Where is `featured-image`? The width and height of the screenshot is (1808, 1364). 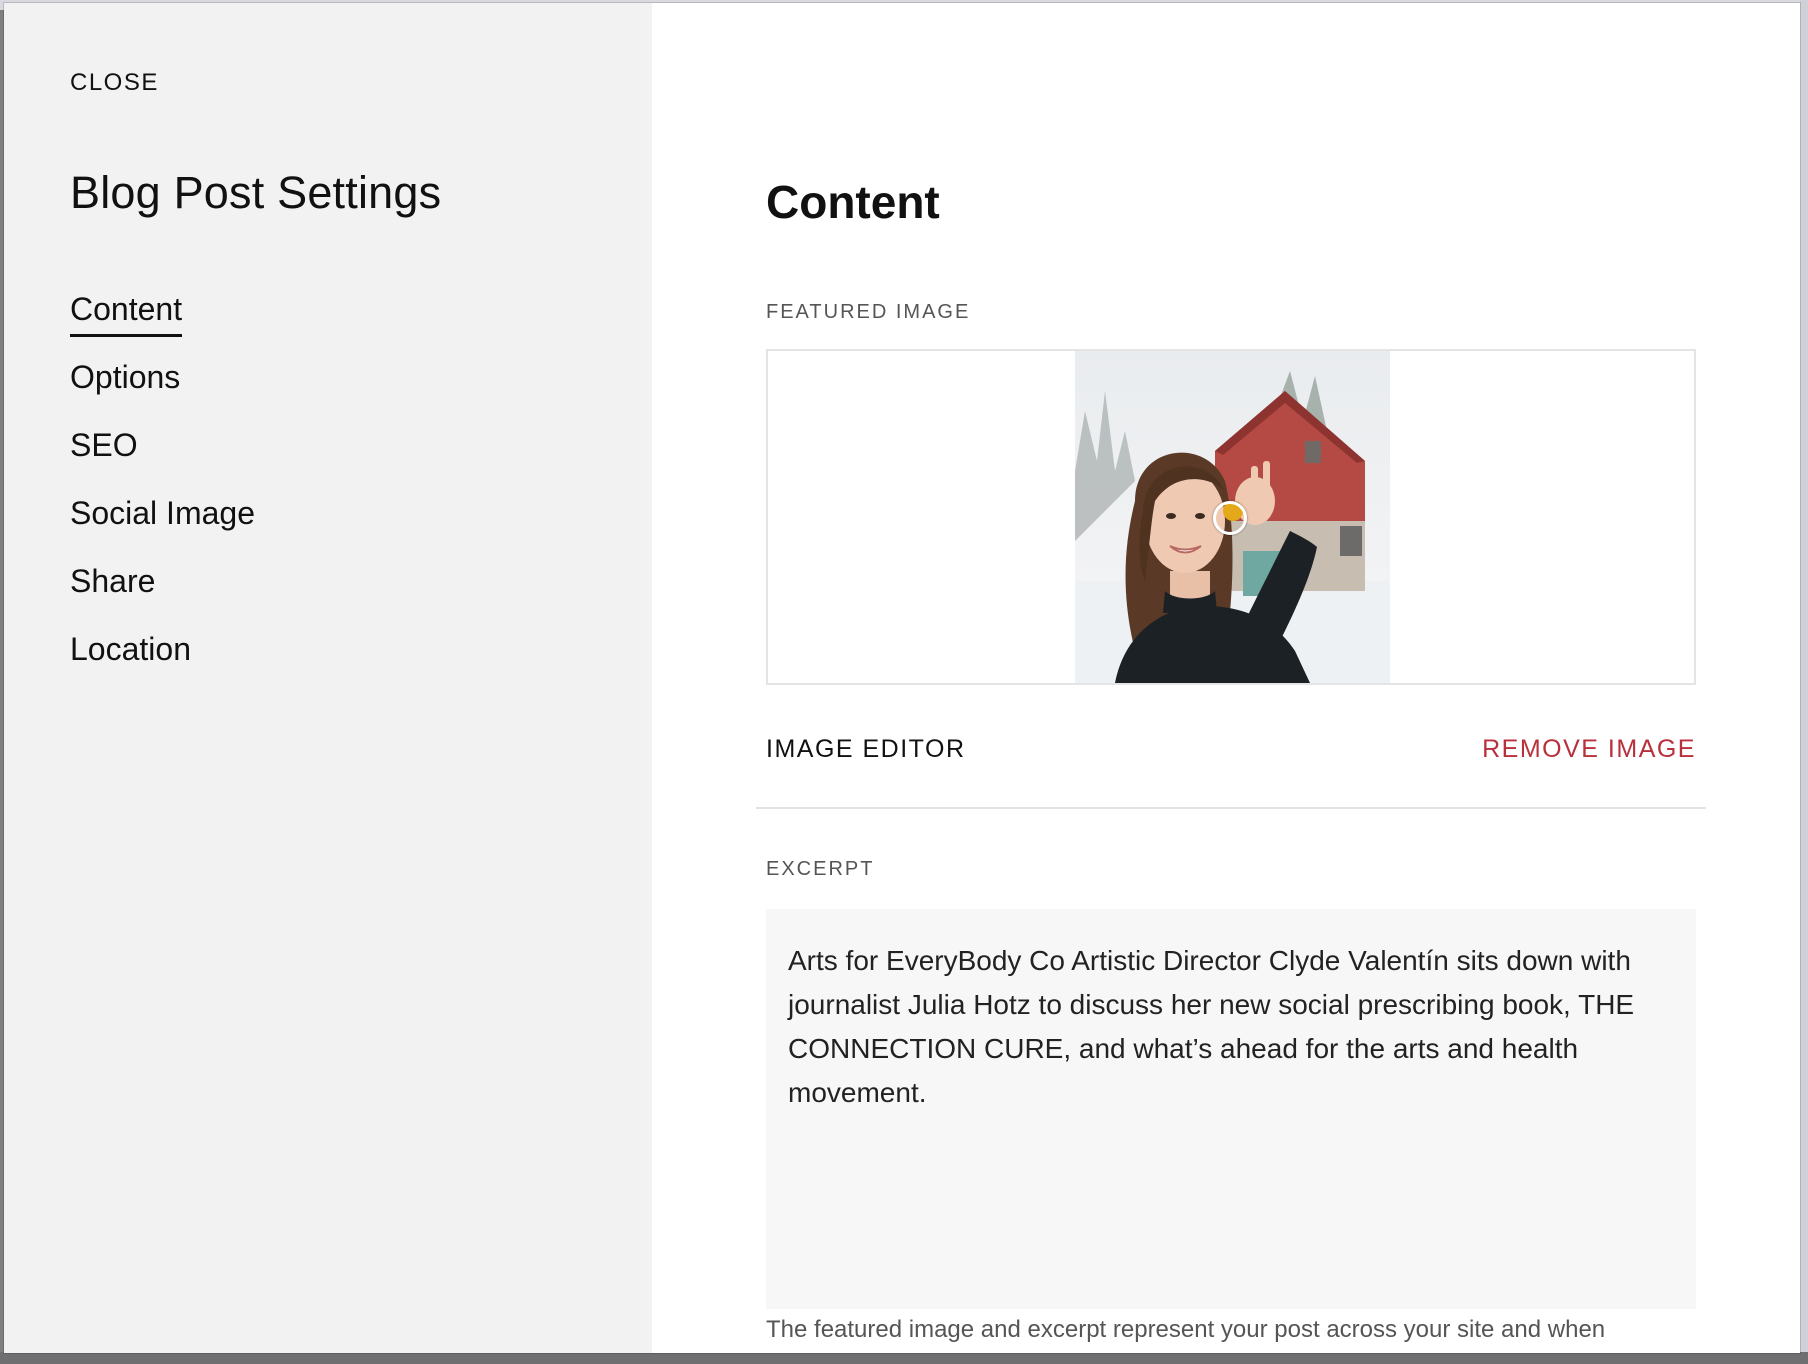
featured-image is located at coordinates (1232, 517).